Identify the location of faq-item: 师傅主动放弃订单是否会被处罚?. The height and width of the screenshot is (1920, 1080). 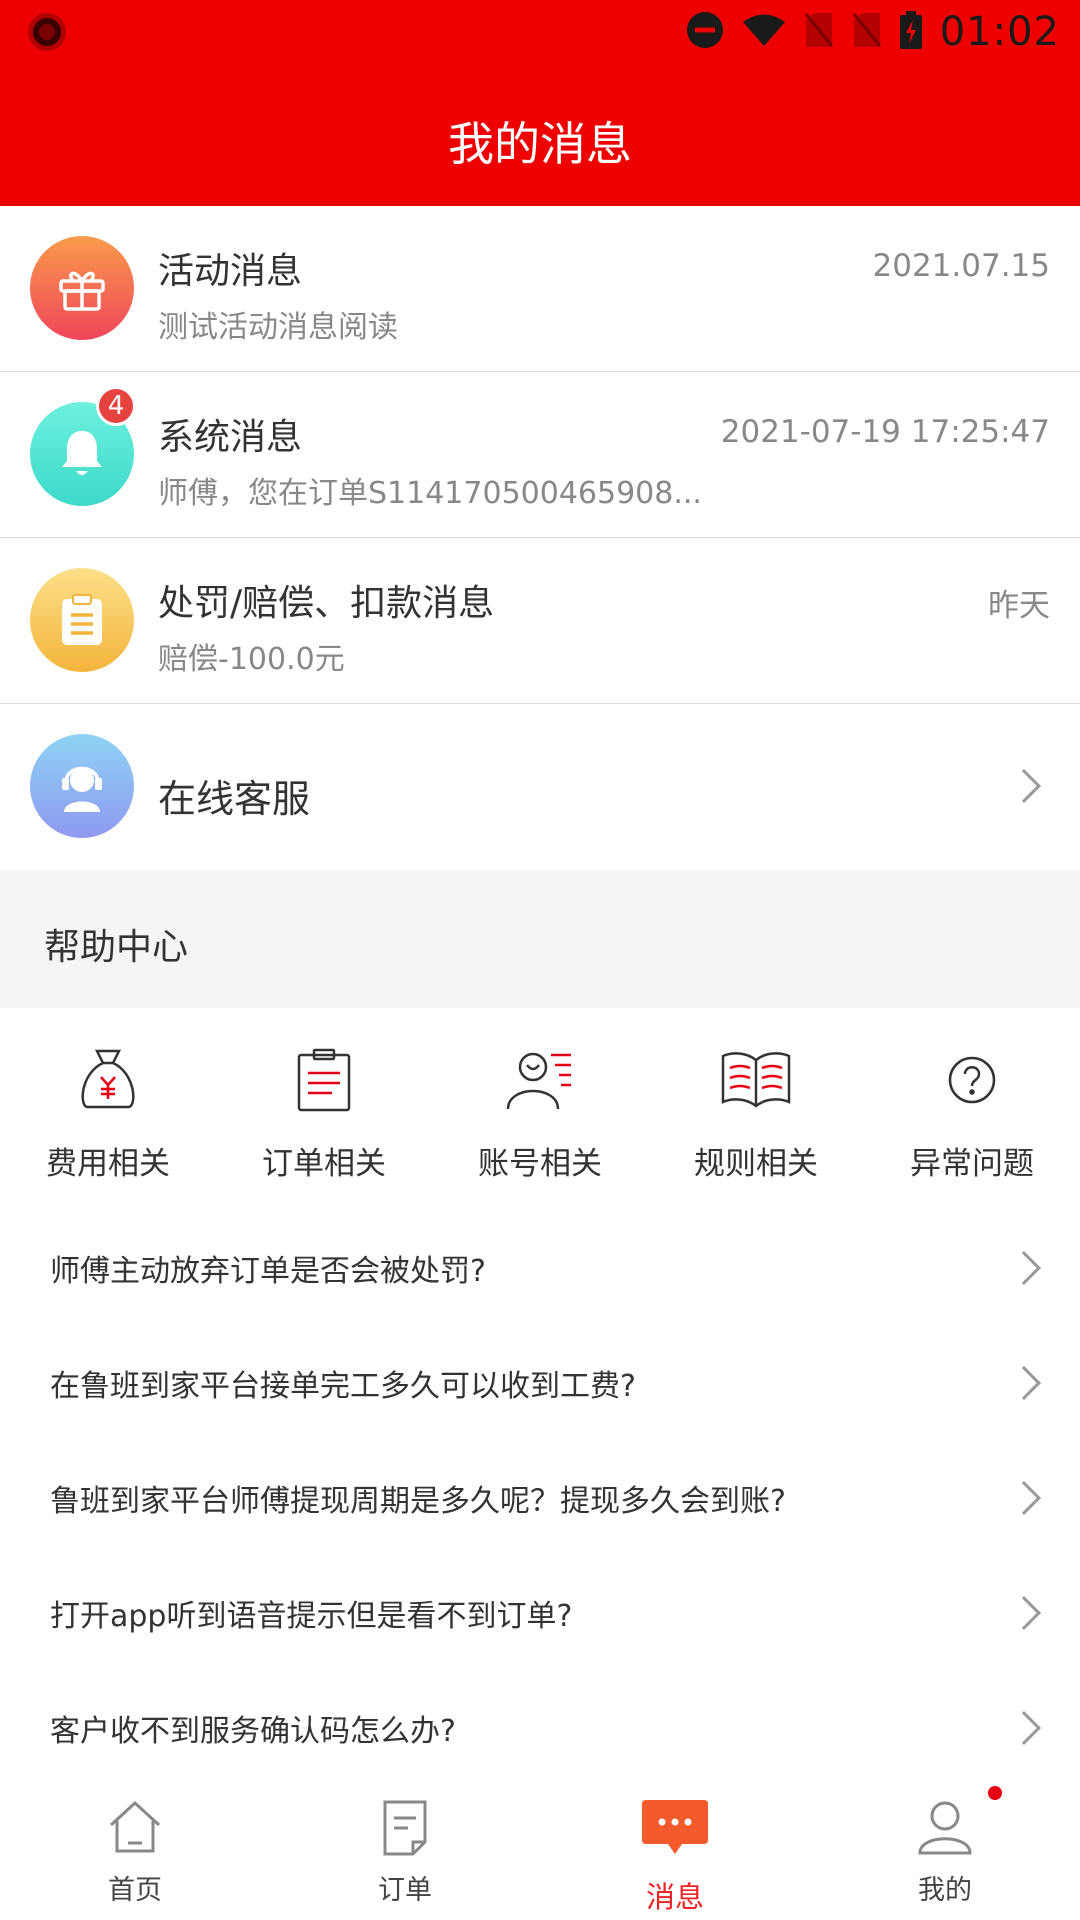
(540, 1263).